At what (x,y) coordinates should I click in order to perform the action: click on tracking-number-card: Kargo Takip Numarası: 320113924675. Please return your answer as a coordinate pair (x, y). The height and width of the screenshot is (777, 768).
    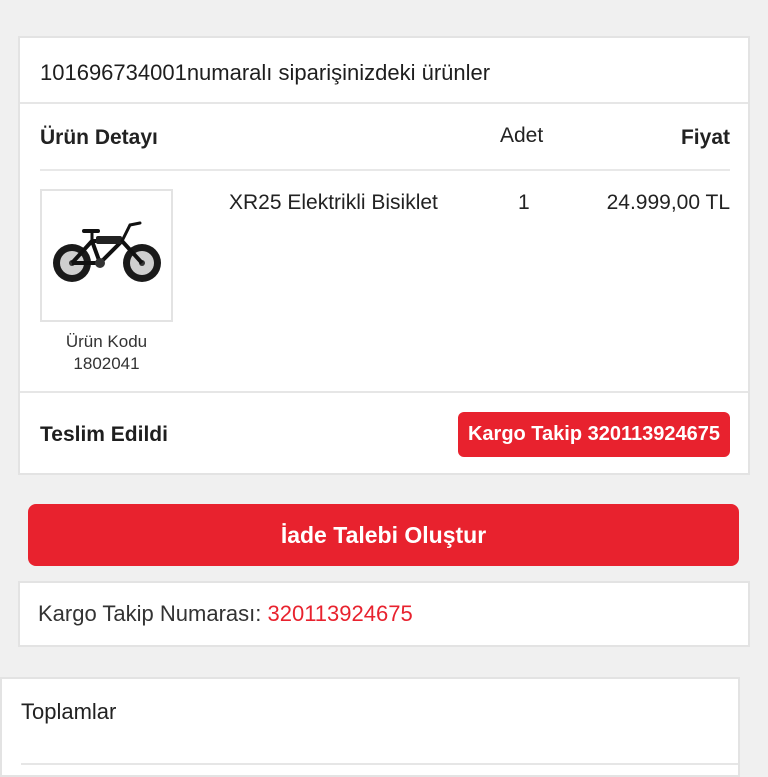
    Looking at the image, I should click on (384, 614).